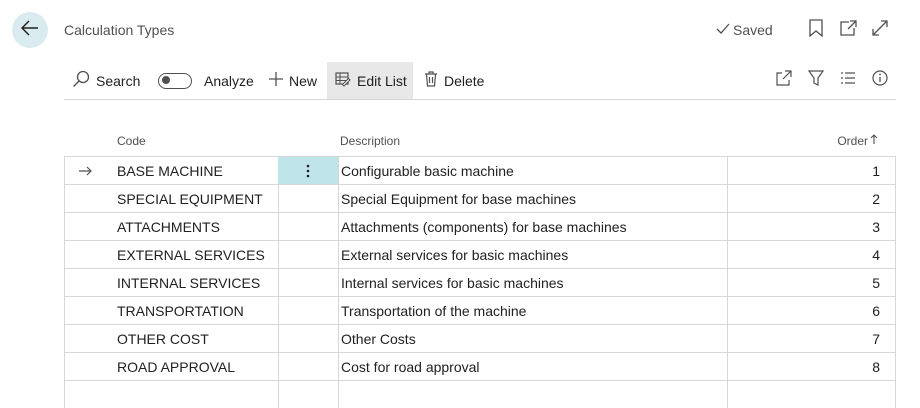 The width and height of the screenshot is (920, 408). Describe the element at coordinates (880, 29) in the screenshot. I see `expand-button` at that location.